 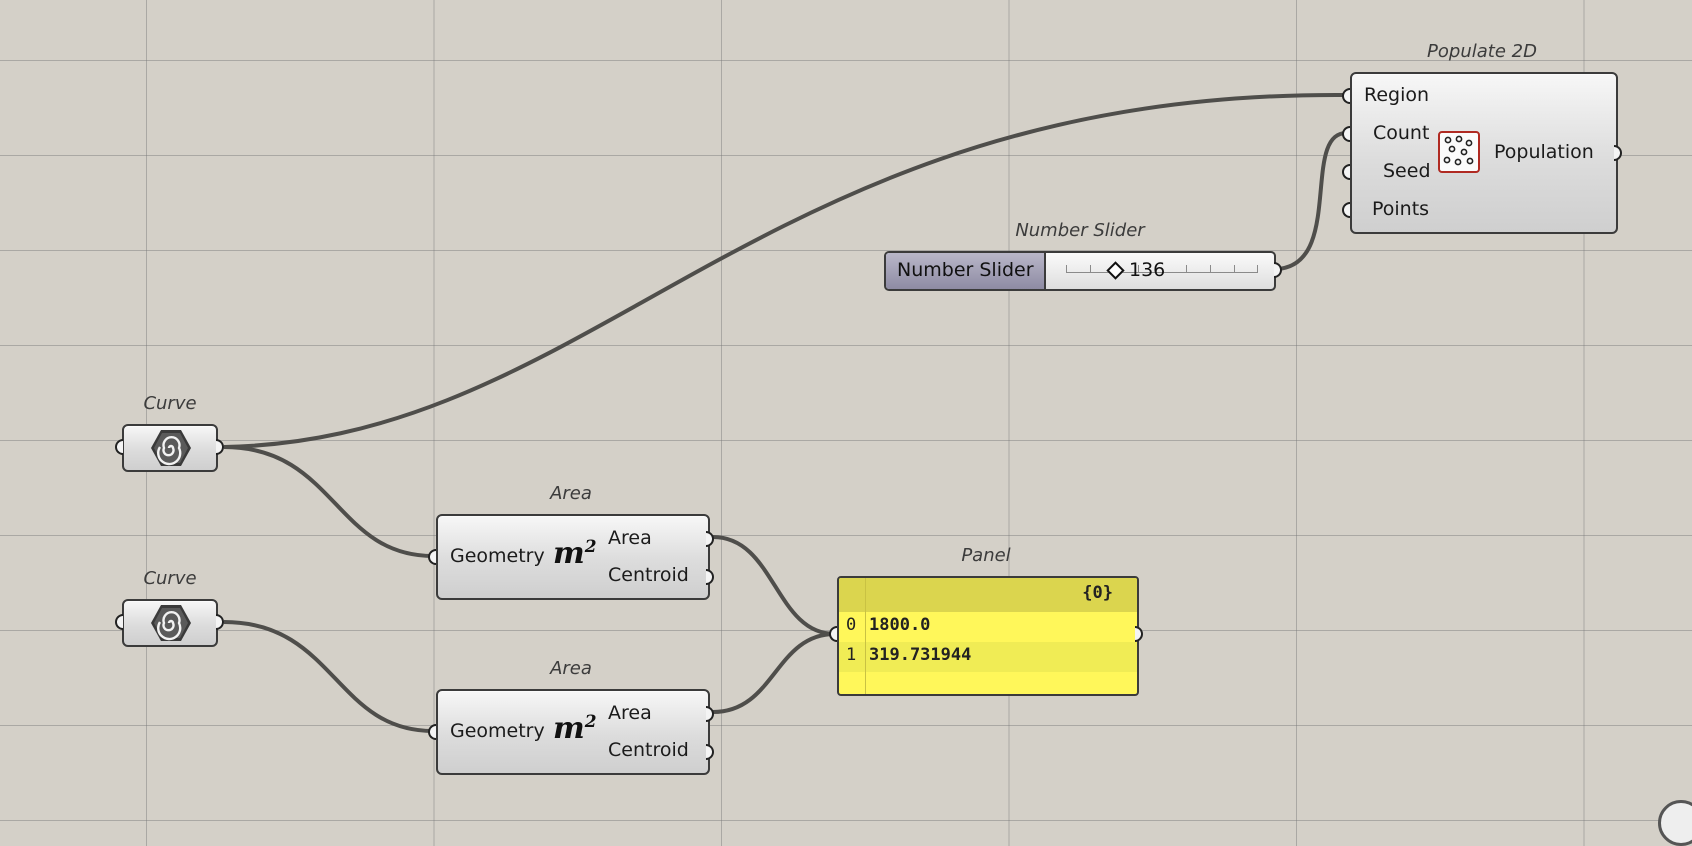 I want to click on panel-row-index: 1, so click(x=851, y=655).